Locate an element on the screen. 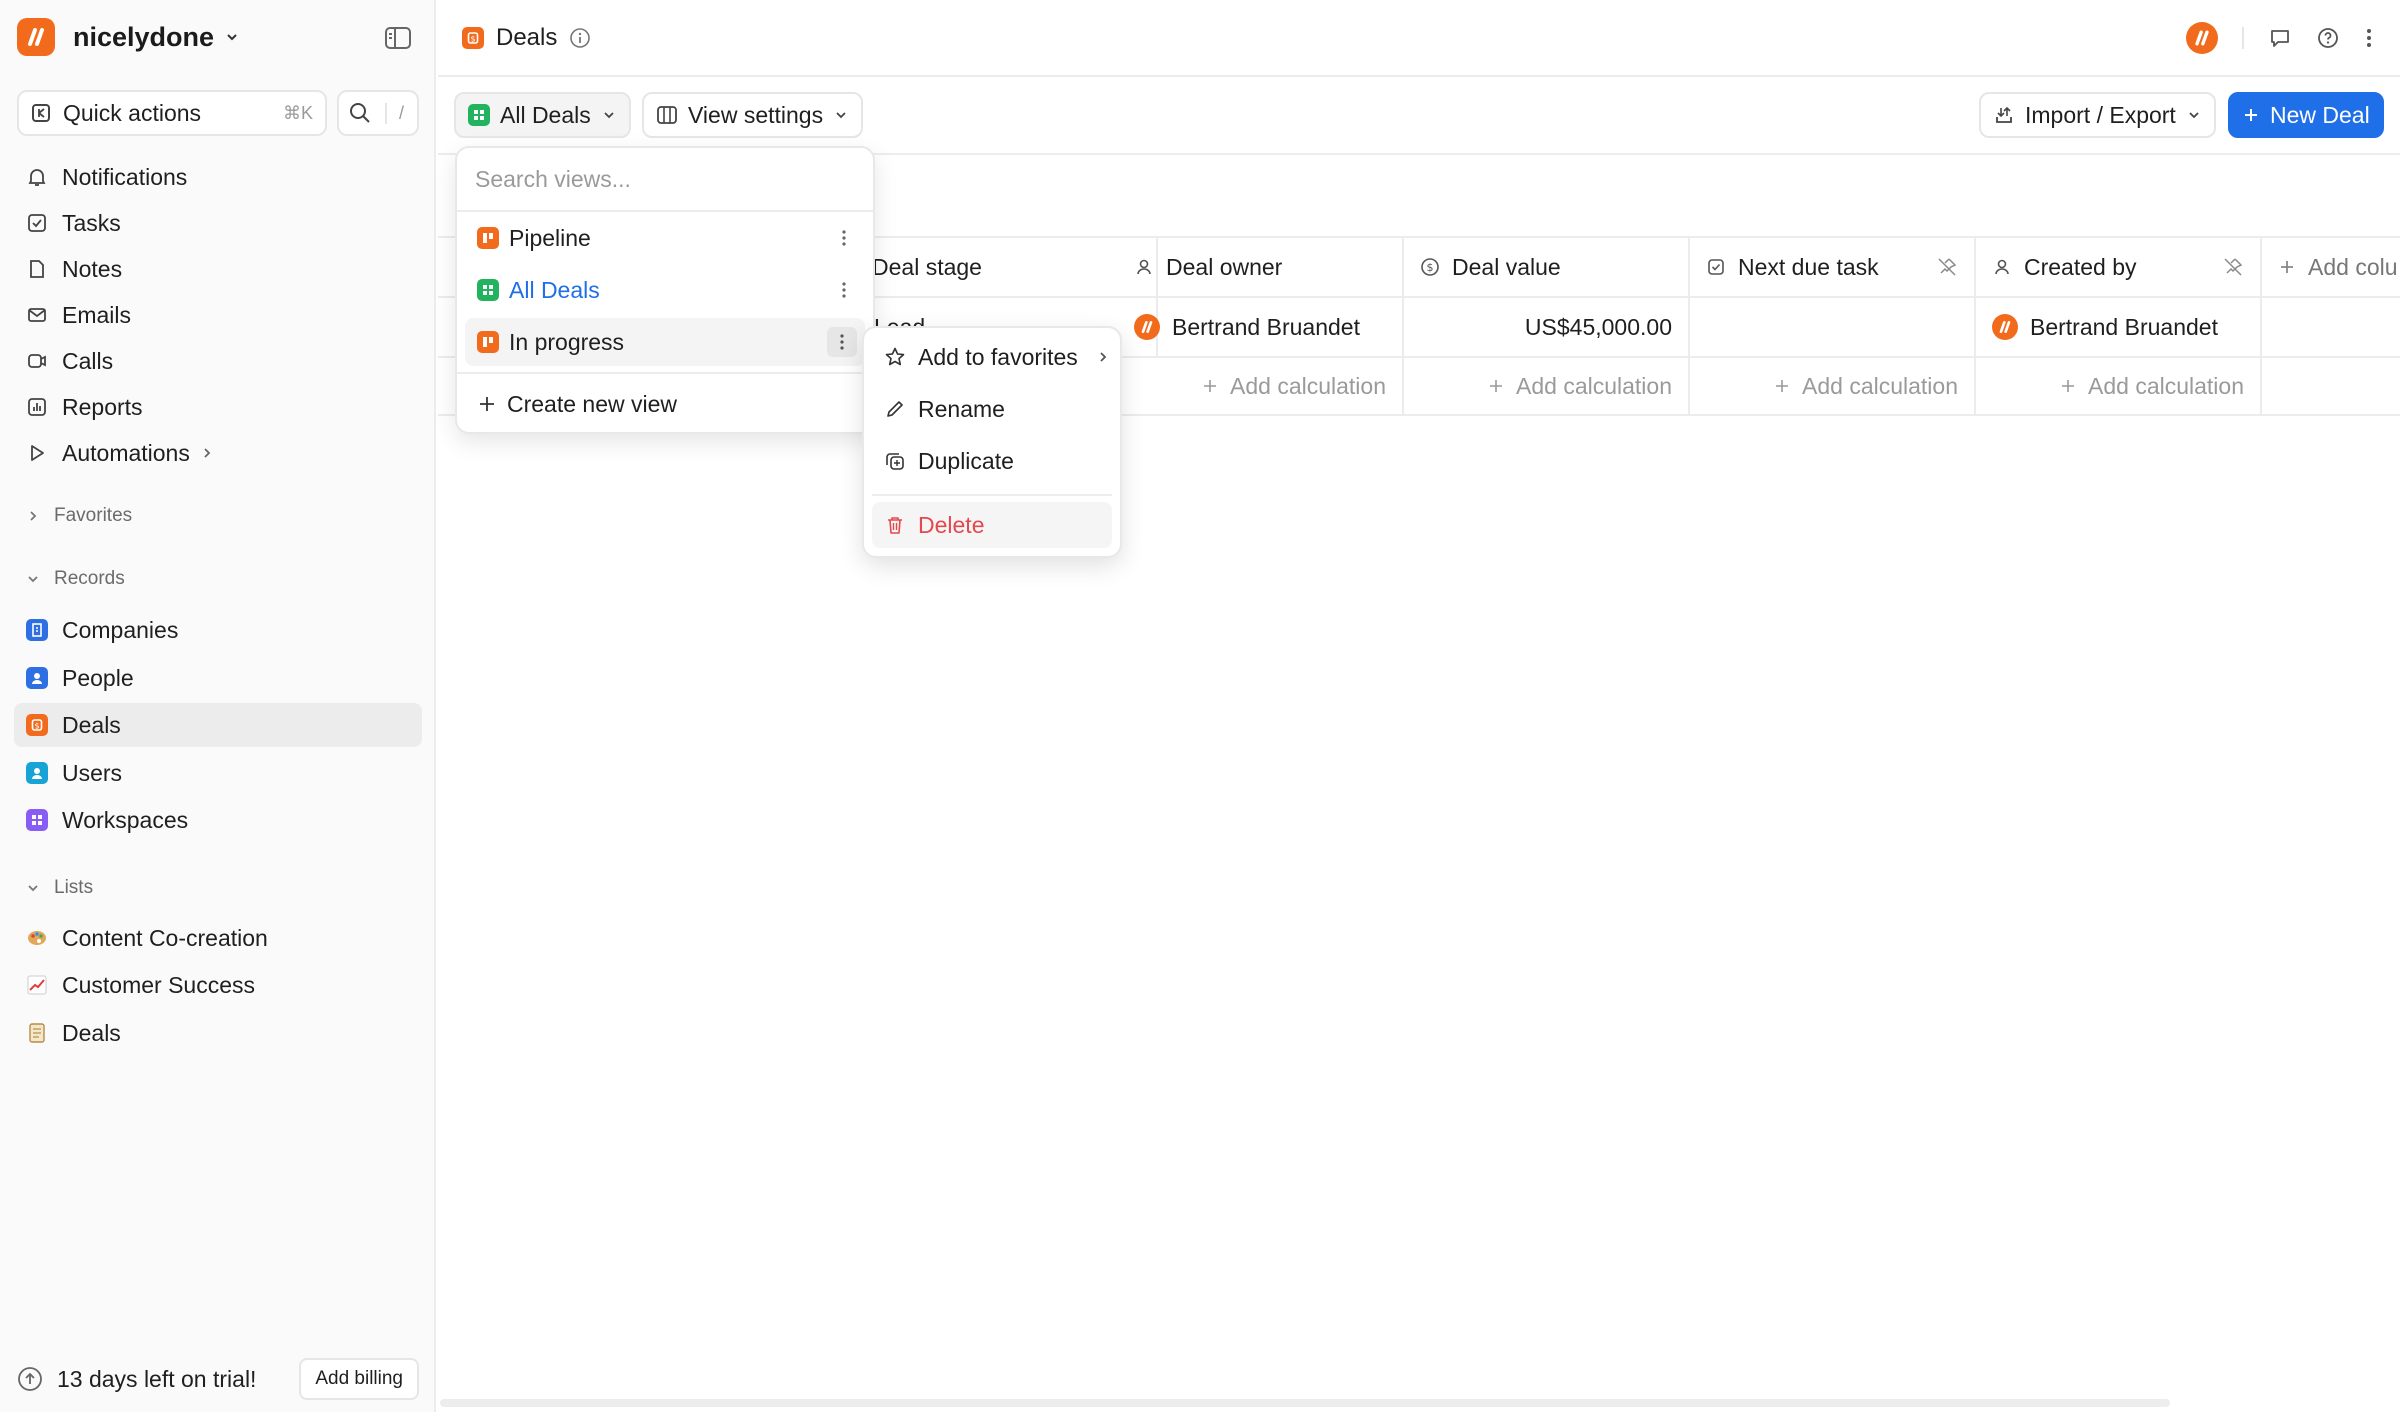 The width and height of the screenshot is (2400, 1412). favorites-section-toggle: Favorites is located at coordinates (79, 516).